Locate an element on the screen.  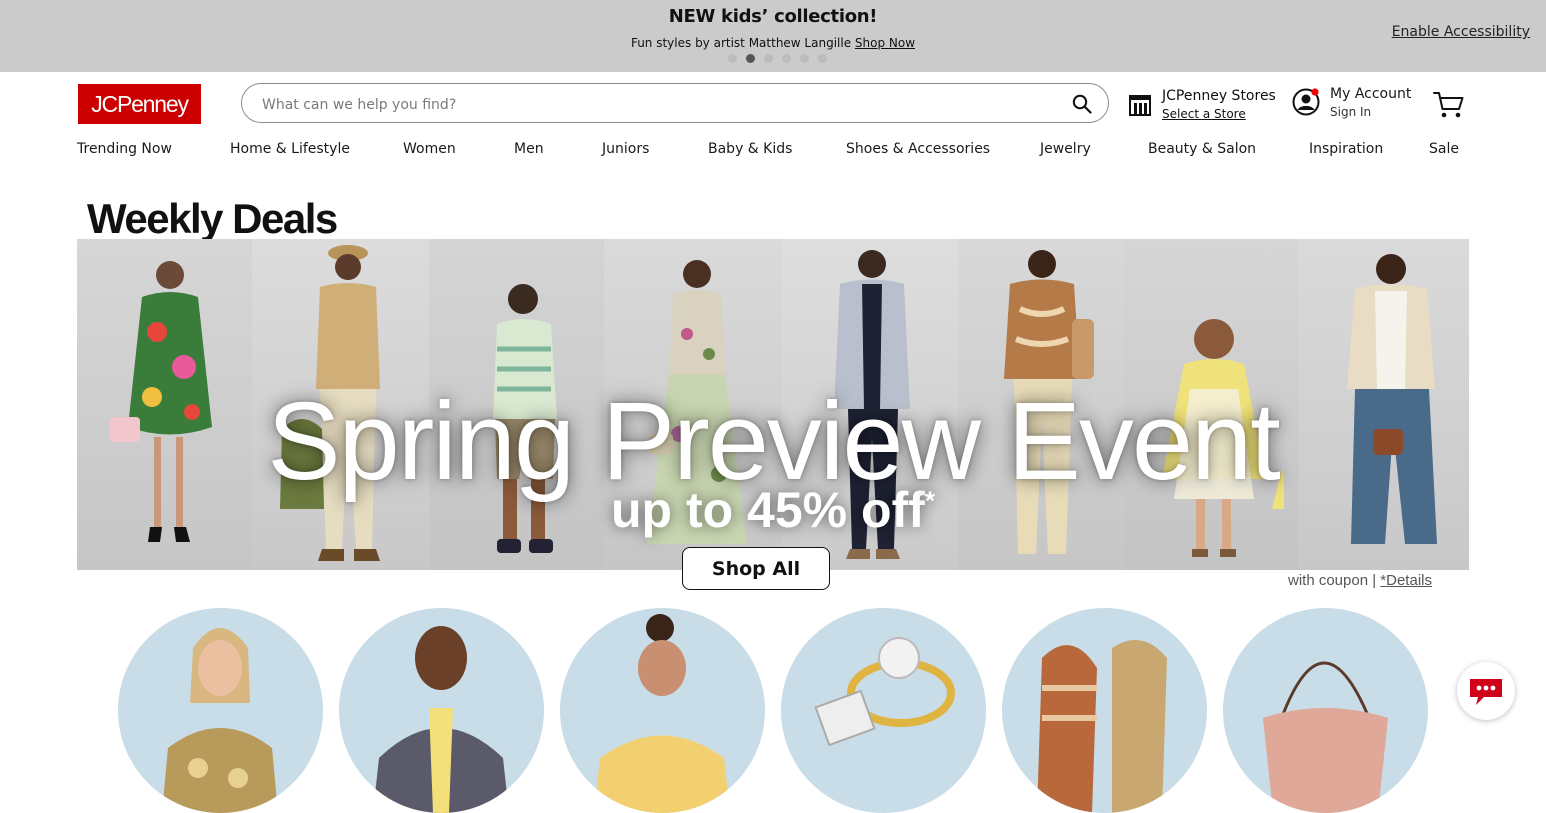
sandal-icon is located at coordinates (1102, 726).